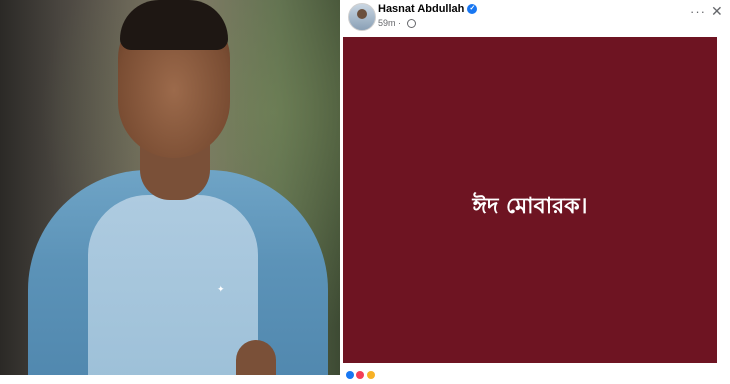 The height and width of the screenshot is (384, 730). Describe the element at coordinates (174, 25) in the screenshot. I see `photo-hair` at that location.